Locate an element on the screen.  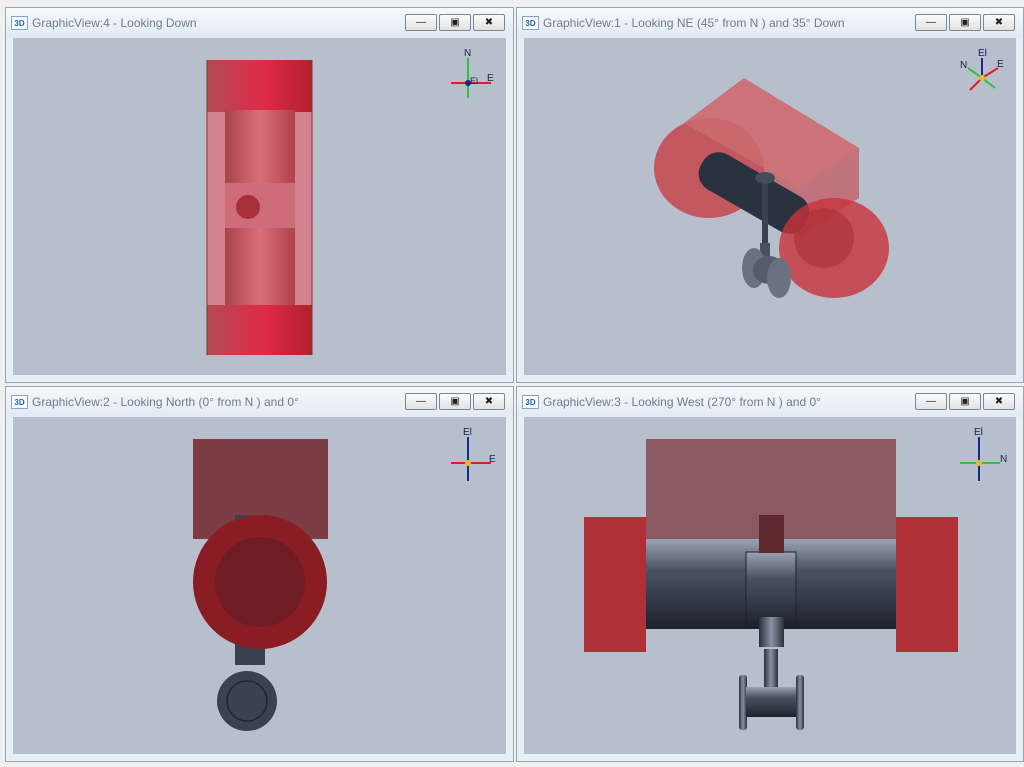
model-render-north-view is located at coordinates (260, 585).